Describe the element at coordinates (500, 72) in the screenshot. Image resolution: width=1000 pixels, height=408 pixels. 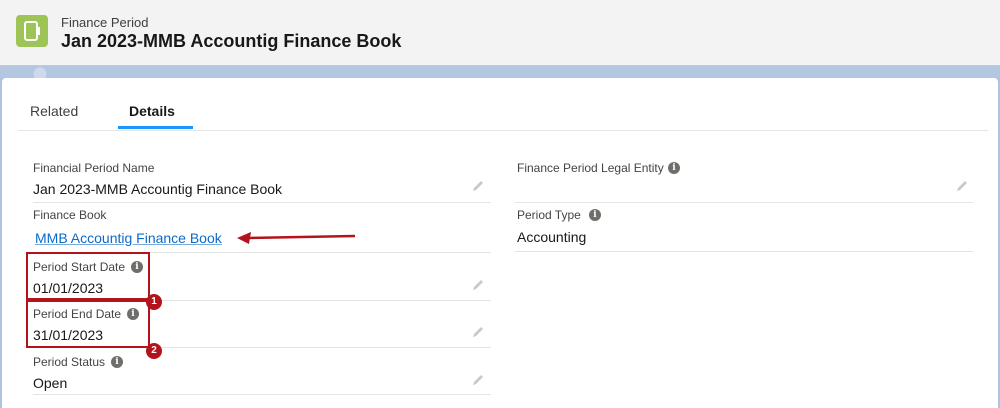
I see `header-band` at that location.